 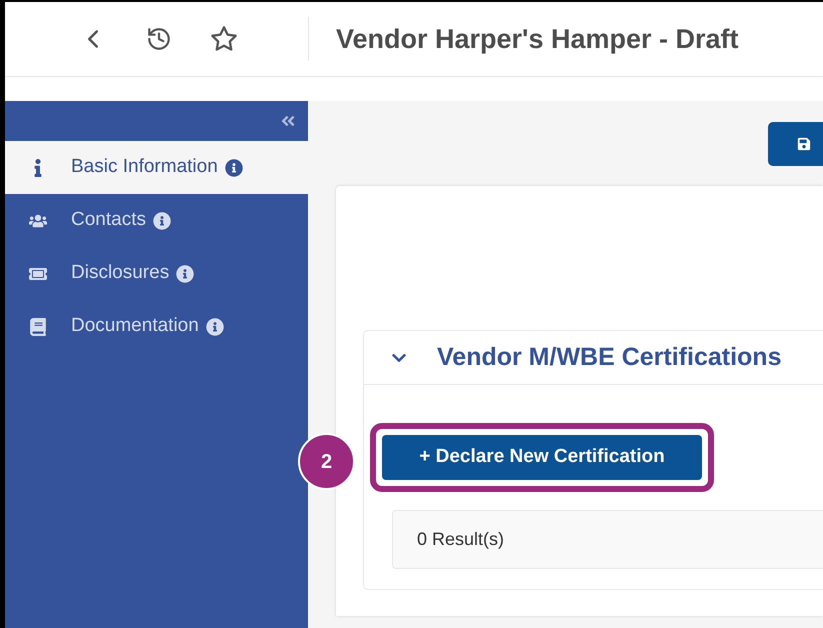 What do you see at coordinates (795, 144) in the screenshot?
I see `save-button` at bounding box center [795, 144].